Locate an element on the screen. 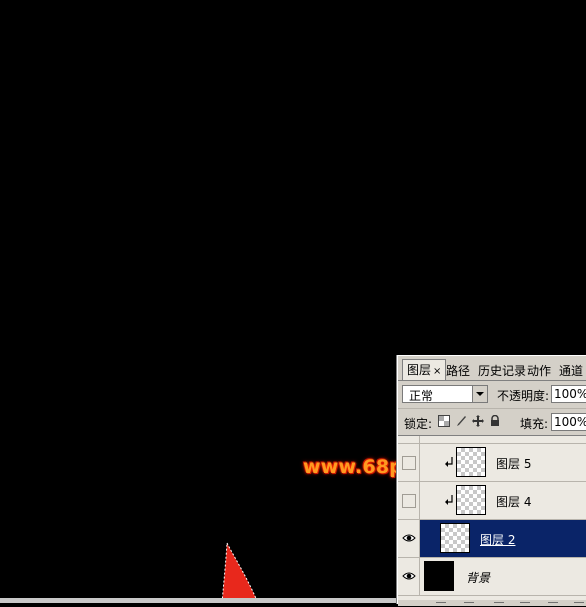  chevron-down-icon is located at coordinates (479, 394).